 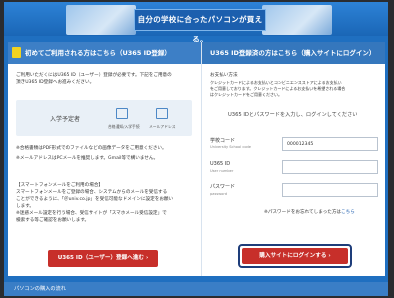 I want to click on login-instruction: U365 IDとパスワードを入力し、ログインしてください, so click(x=293, y=115).